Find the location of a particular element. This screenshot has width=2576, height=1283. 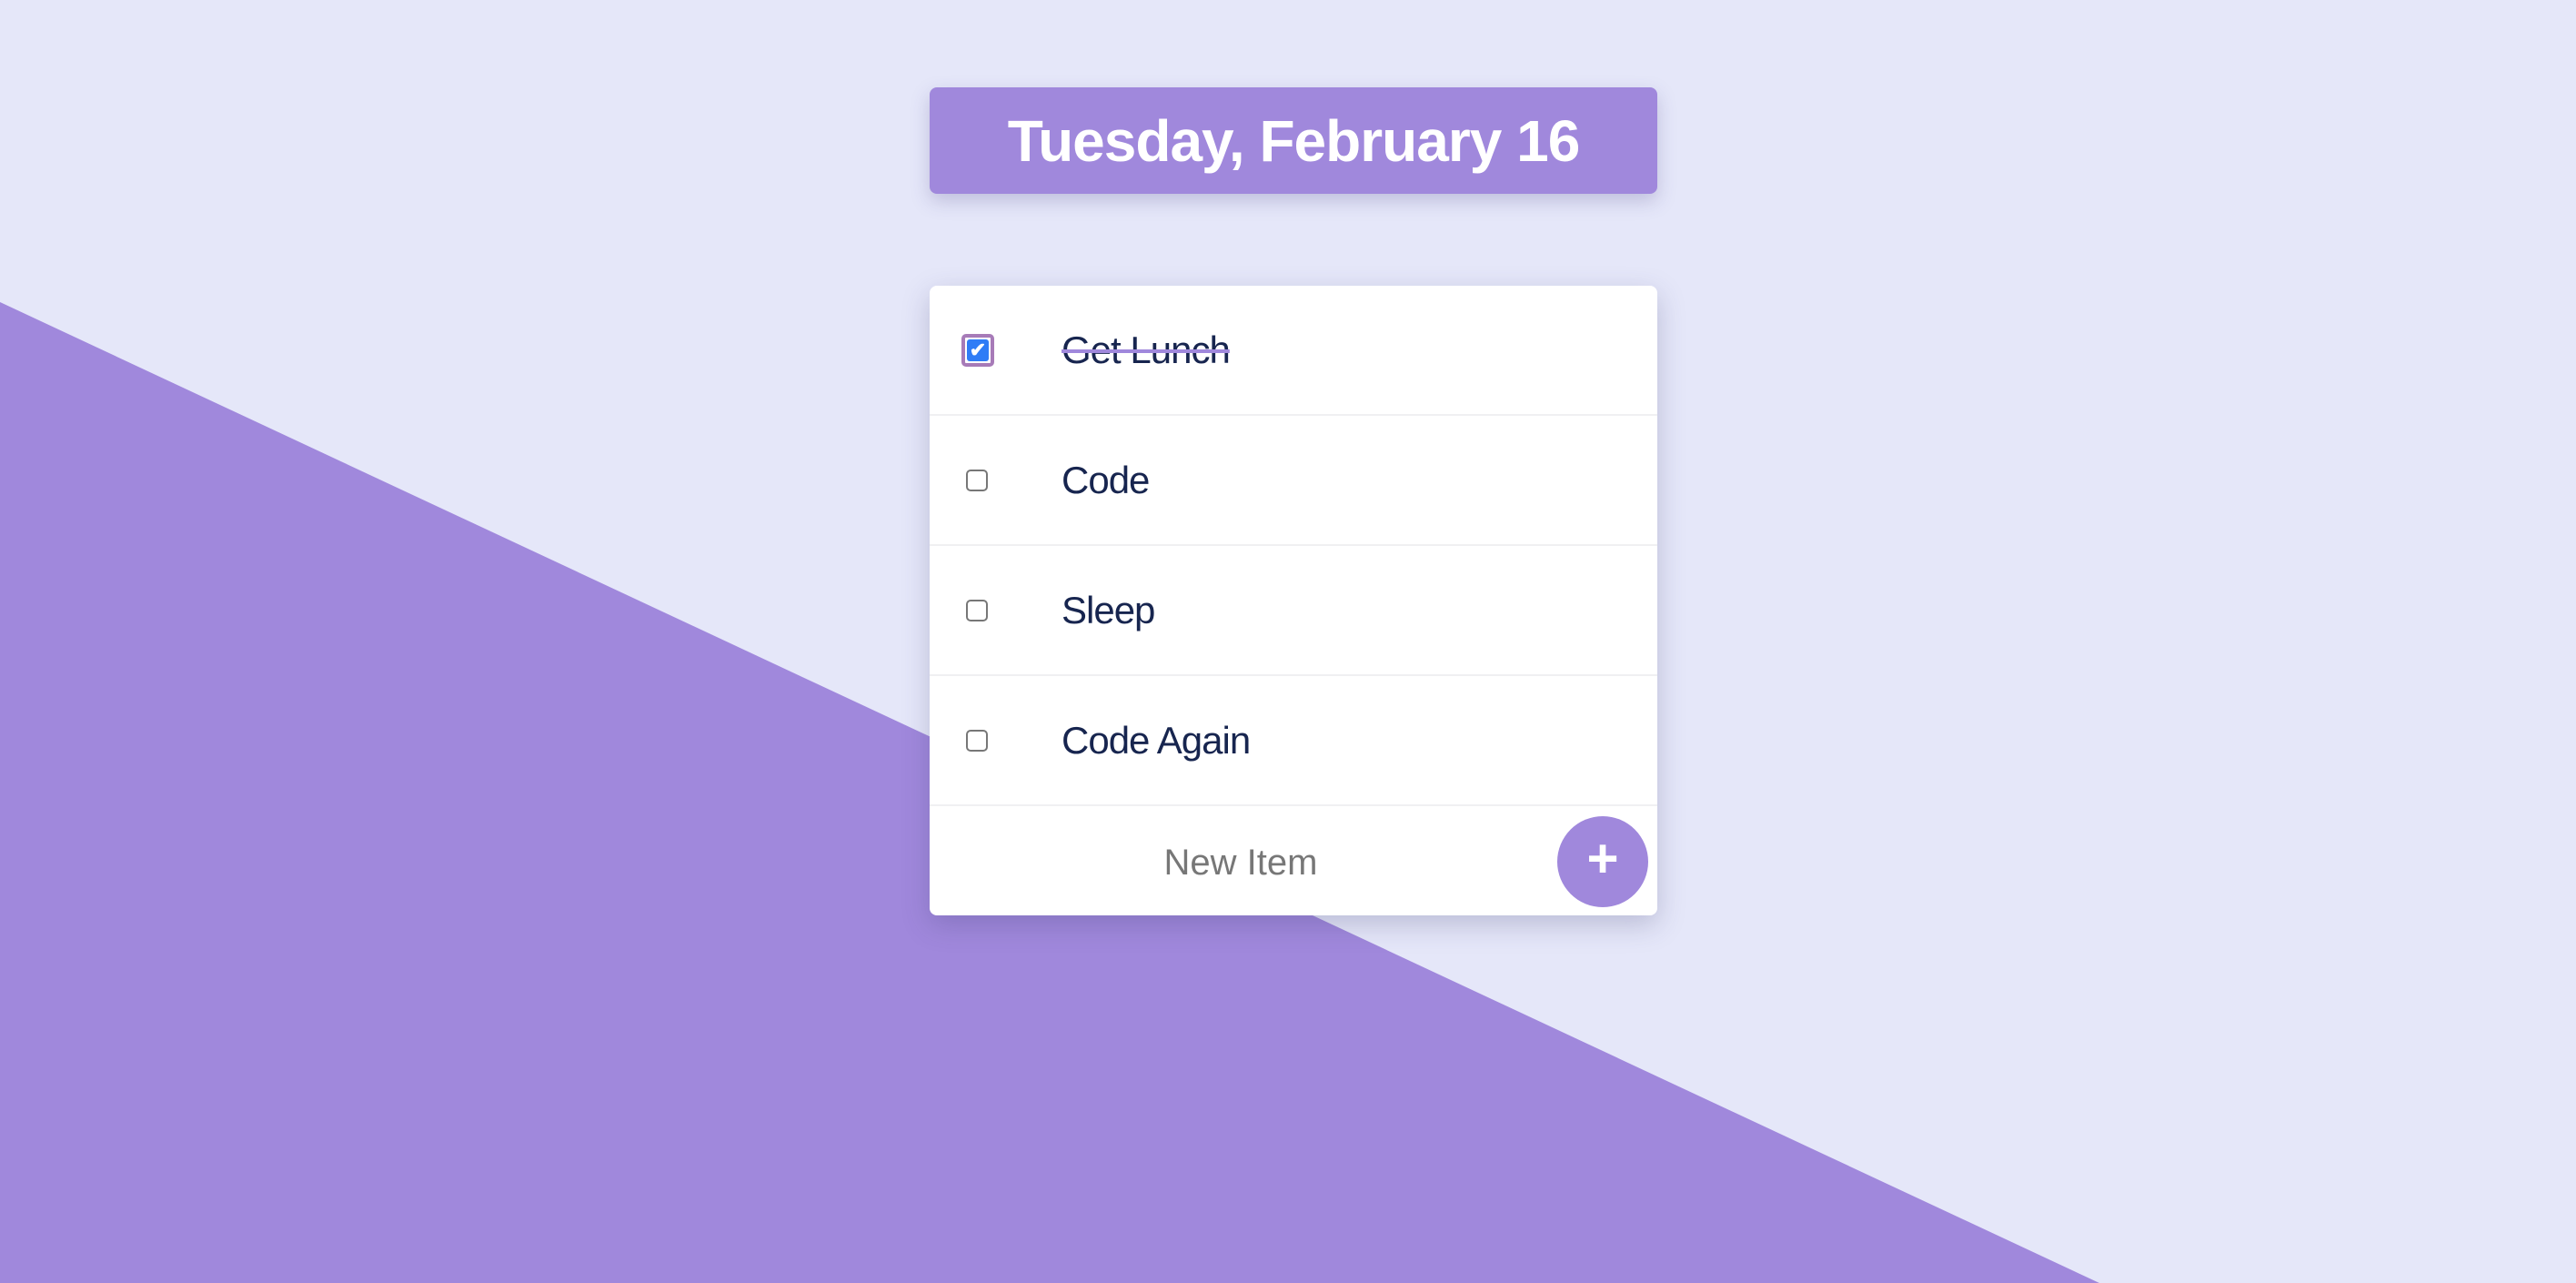

todo-list-card: ✔ Get Lunch Code Sleep Code Again + is located at coordinates (1293, 603).